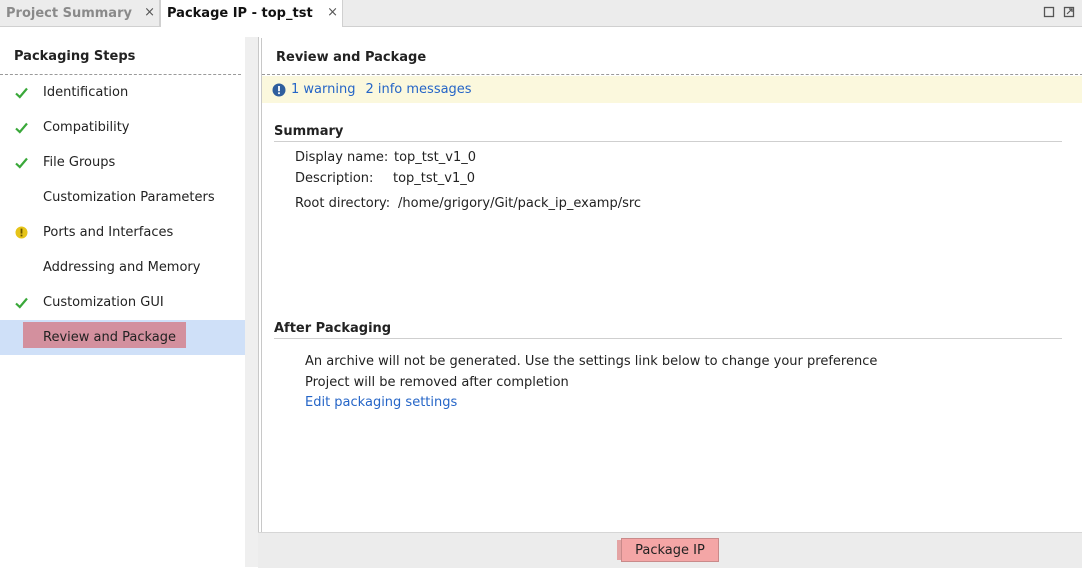  What do you see at coordinates (668, 330) in the screenshot?
I see `after-packaging-title: After Packaging` at bounding box center [668, 330].